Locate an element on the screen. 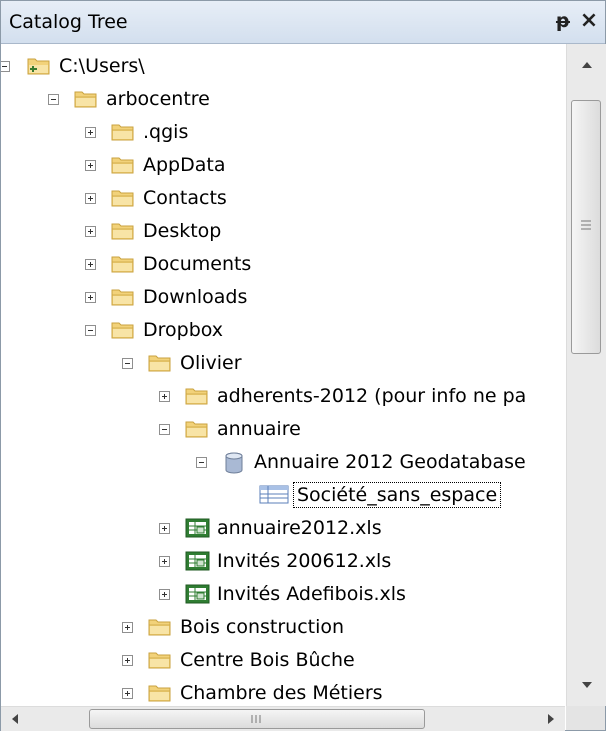 Image resolution: width=606 pixels, height=735 pixels. tree-node: Centre Bois Bûche is located at coordinates (283, 660).